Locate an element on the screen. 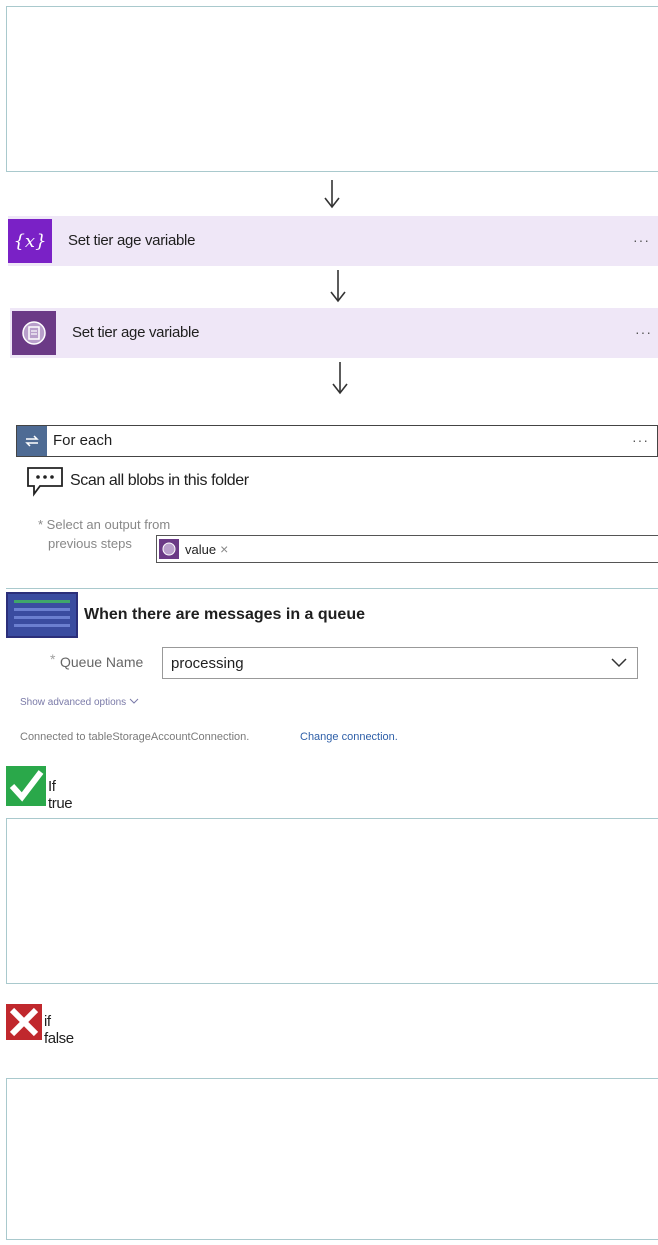 This screenshot has width=658, height=1245. if-true-action-box is located at coordinates (332, 901).